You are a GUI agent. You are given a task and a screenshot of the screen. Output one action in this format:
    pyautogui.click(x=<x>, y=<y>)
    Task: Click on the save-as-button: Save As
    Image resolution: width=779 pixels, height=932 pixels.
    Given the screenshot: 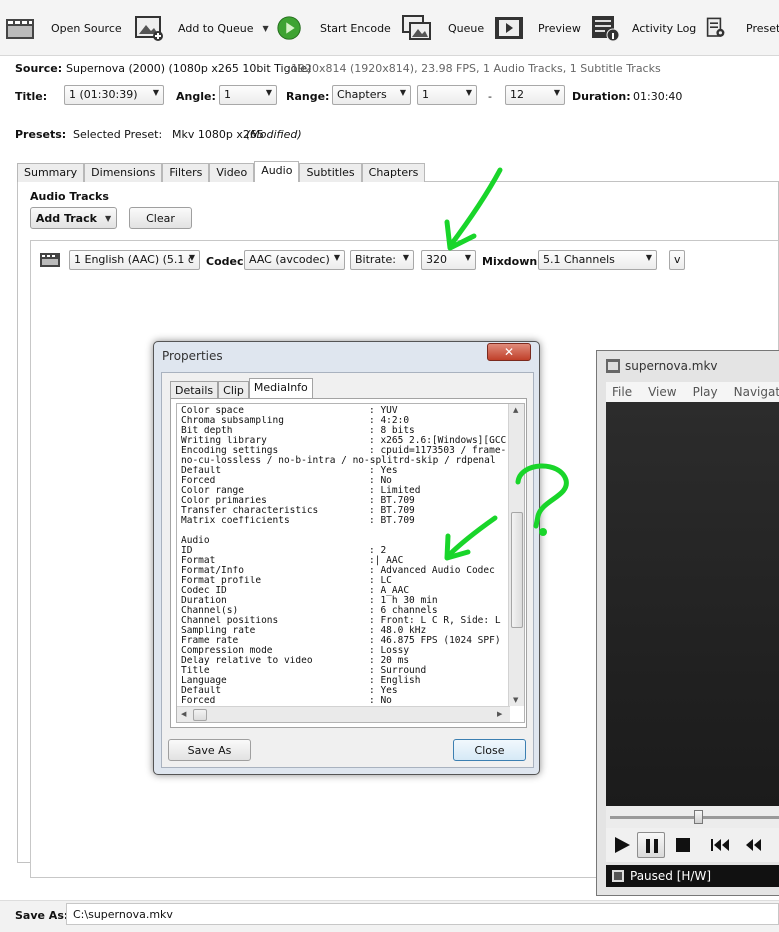 What is the action you would take?
    pyautogui.click(x=209, y=750)
    